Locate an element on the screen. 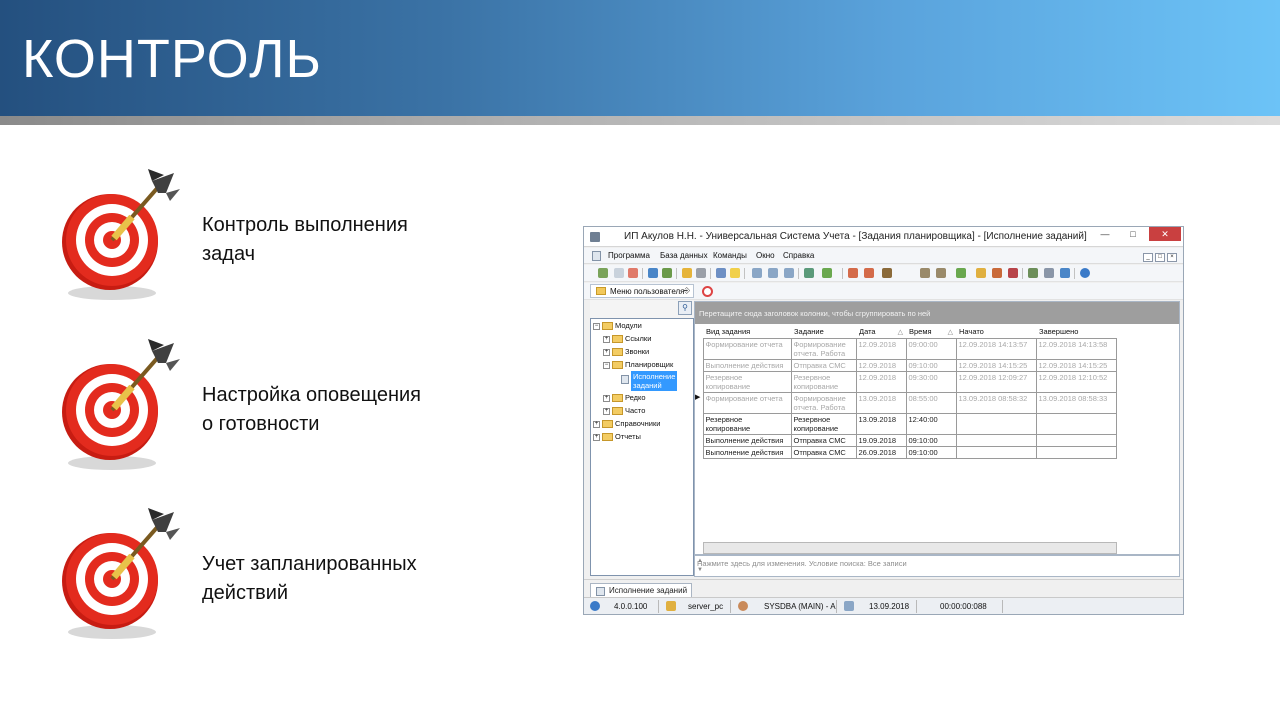 This screenshot has width=1280, height=720. bookmark-icon is located at coordinates (721, 273).